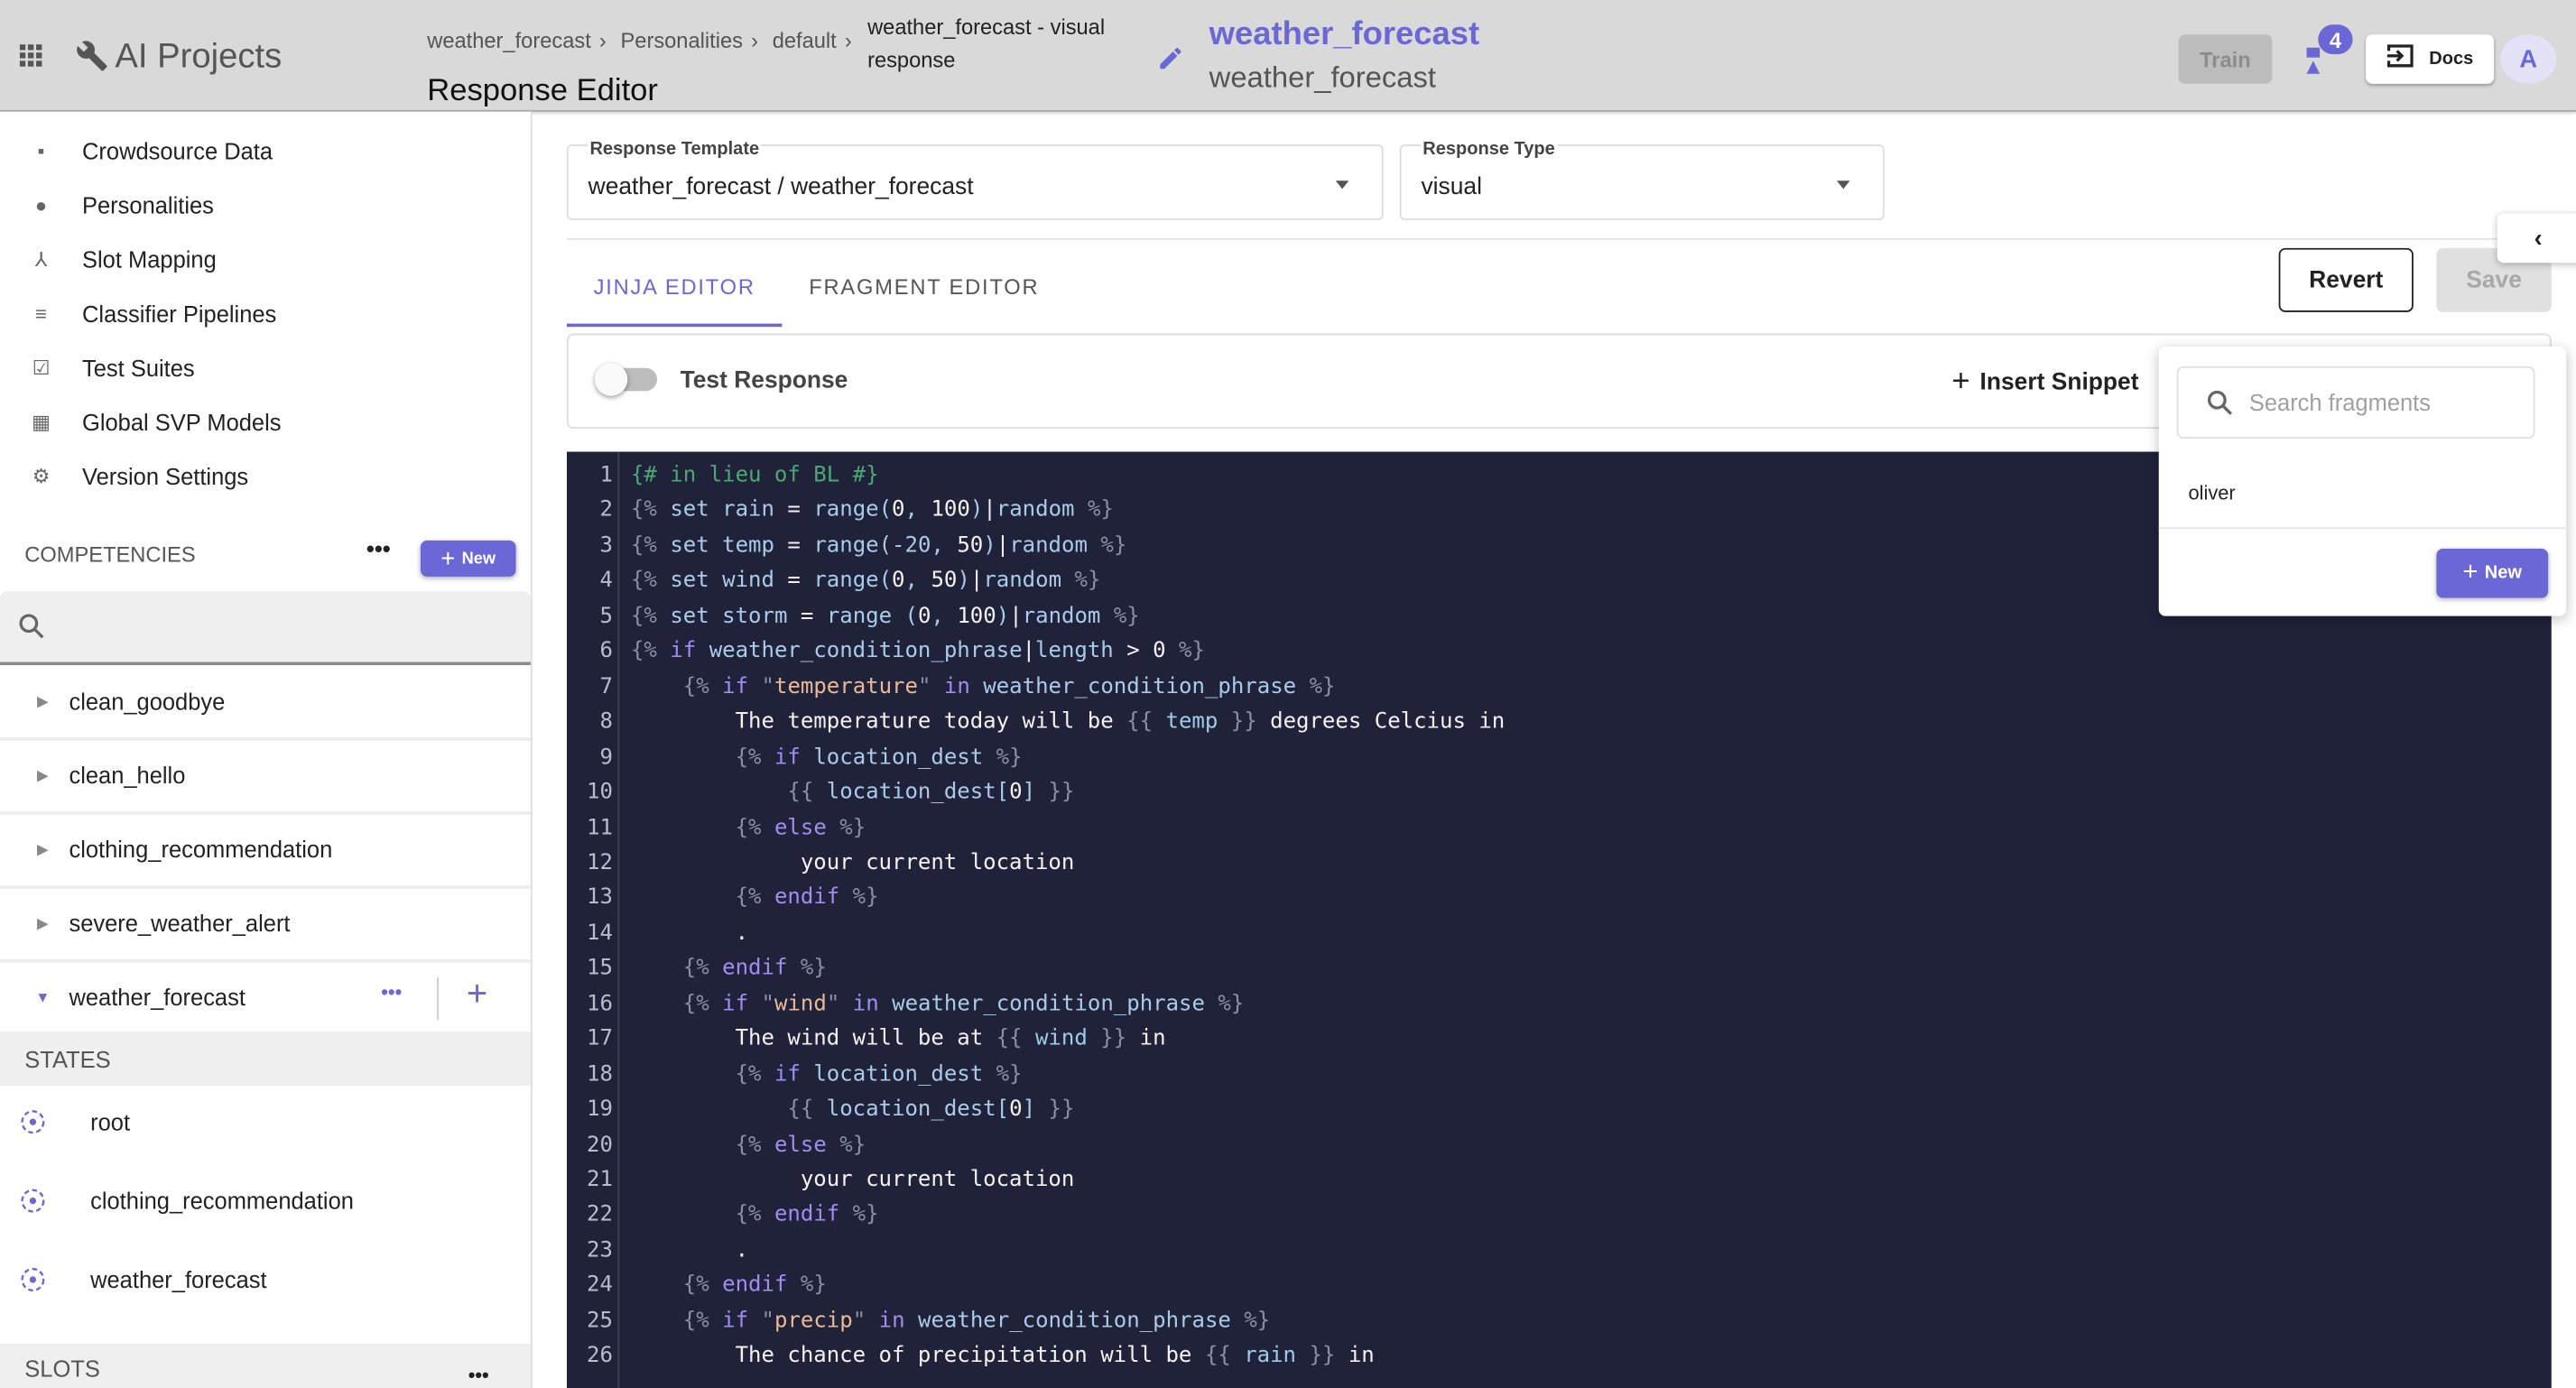  I want to click on caret-down-icon: ▼, so click(34, 997).